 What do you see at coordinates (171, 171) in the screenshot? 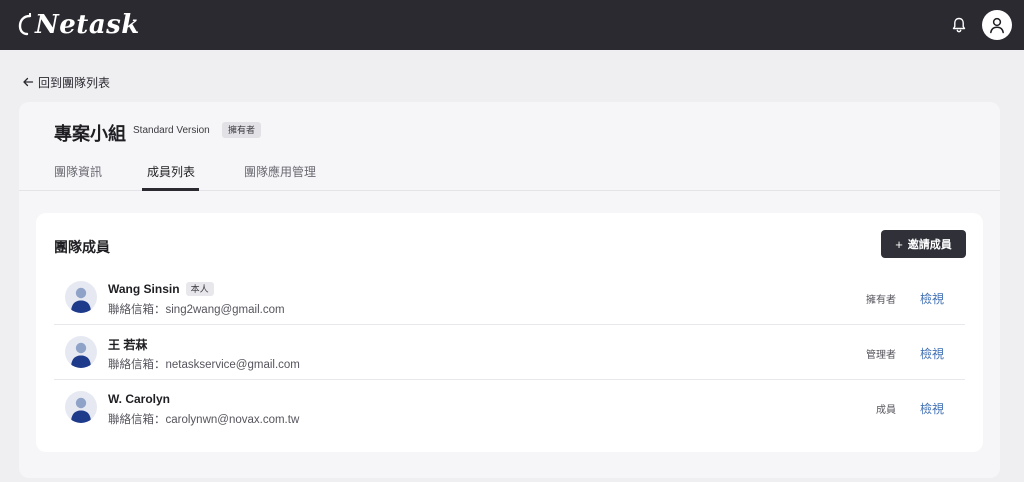
I see `tab-member-list: 成員列表` at bounding box center [171, 171].